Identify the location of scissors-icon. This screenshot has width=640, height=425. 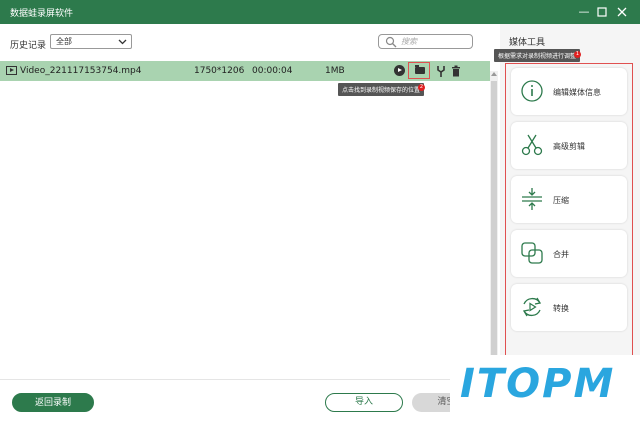
(532, 145).